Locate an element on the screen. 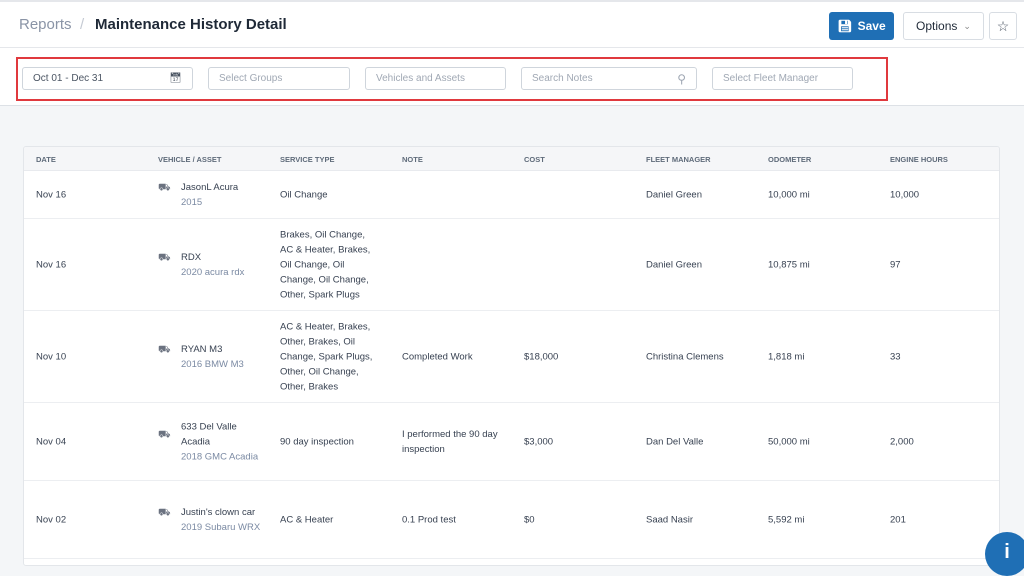 This screenshot has width=1024, height=576. cost-cell: $0 is located at coordinates (529, 519).